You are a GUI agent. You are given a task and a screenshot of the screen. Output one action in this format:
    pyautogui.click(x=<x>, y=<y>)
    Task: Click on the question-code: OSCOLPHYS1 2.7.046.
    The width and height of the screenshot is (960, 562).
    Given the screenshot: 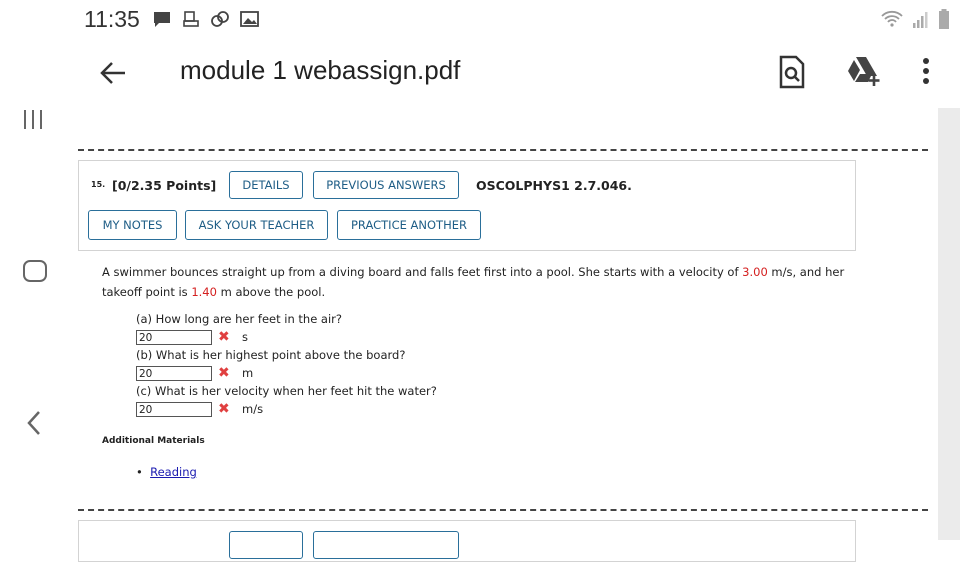 What is the action you would take?
    pyautogui.click(x=554, y=185)
    